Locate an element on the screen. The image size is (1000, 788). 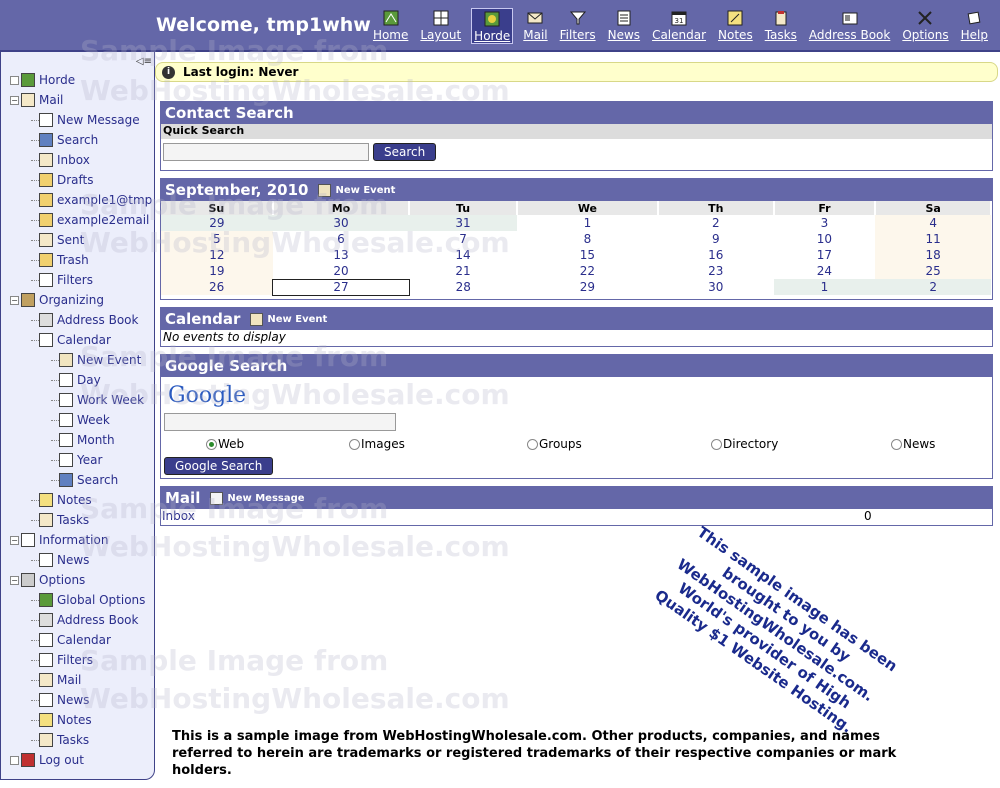
google-search-input is located at coordinates (280, 422).